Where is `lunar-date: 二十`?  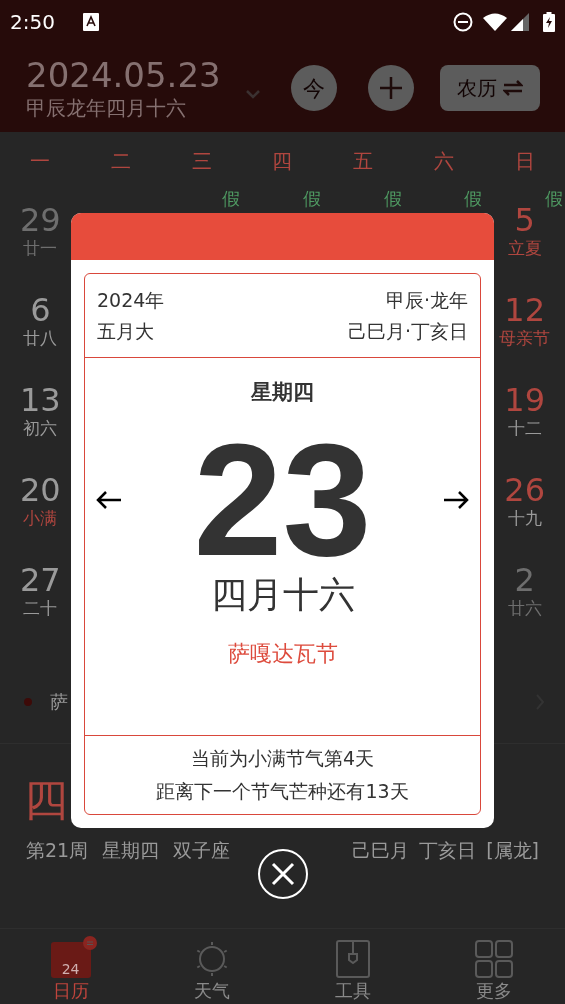 lunar-date: 二十 is located at coordinates (40, 608).